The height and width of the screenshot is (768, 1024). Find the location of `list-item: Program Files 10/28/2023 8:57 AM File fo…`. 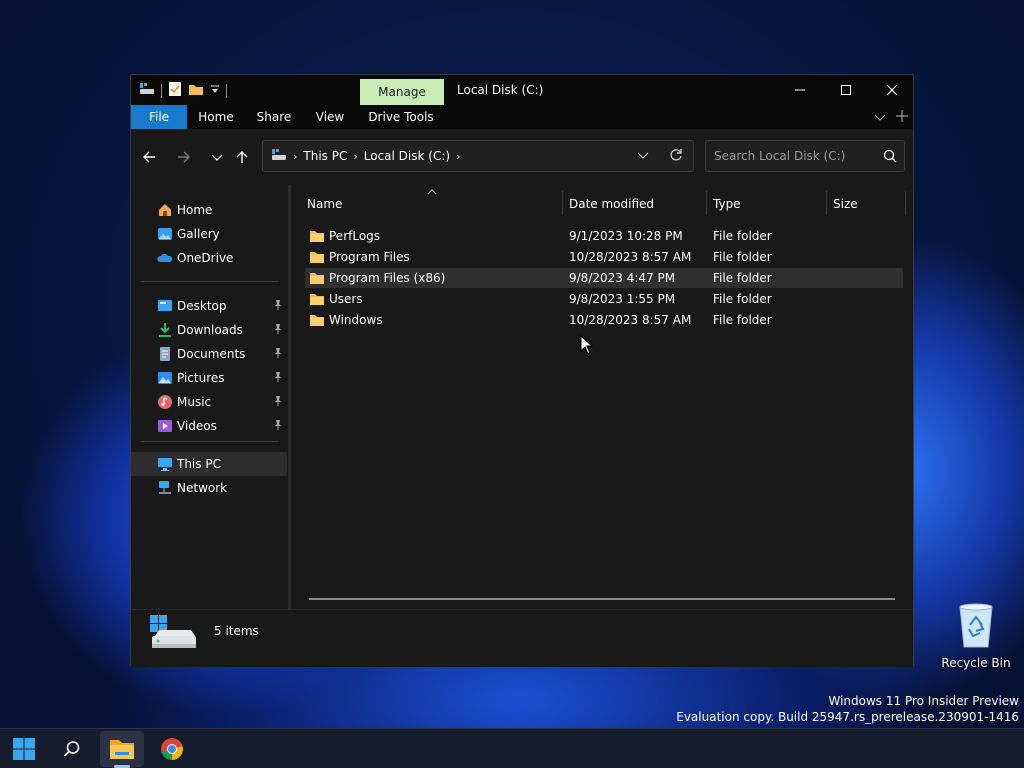

list-item: Program Files 10/28/2023 8:57 AM File fo… is located at coordinates (604, 257).